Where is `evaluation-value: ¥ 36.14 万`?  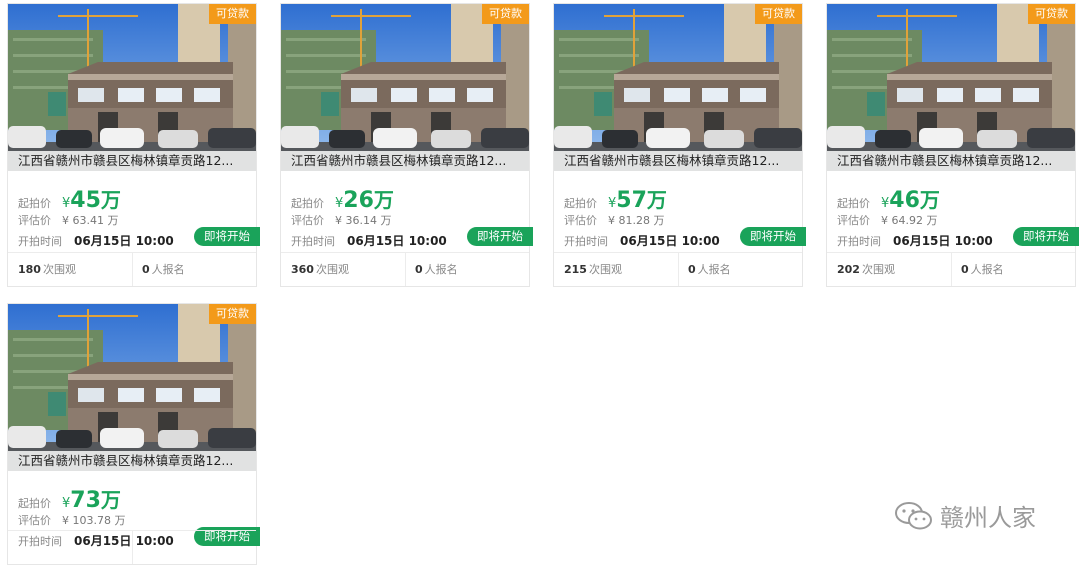
evaluation-value: ¥ 36.14 万 is located at coordinates (363, 220).